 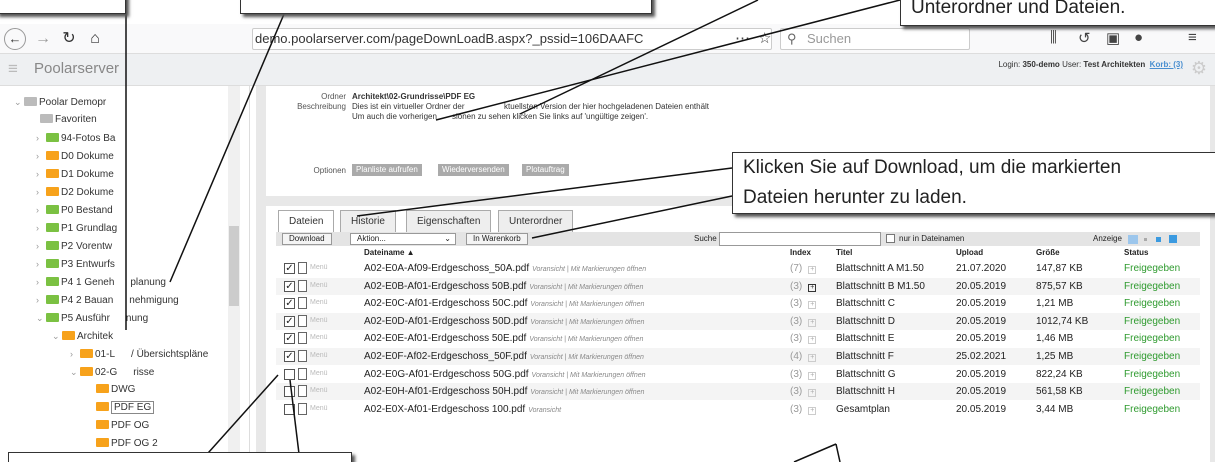 I want to click on callout-line-gesamtplan1, so click(x=815, y=452).